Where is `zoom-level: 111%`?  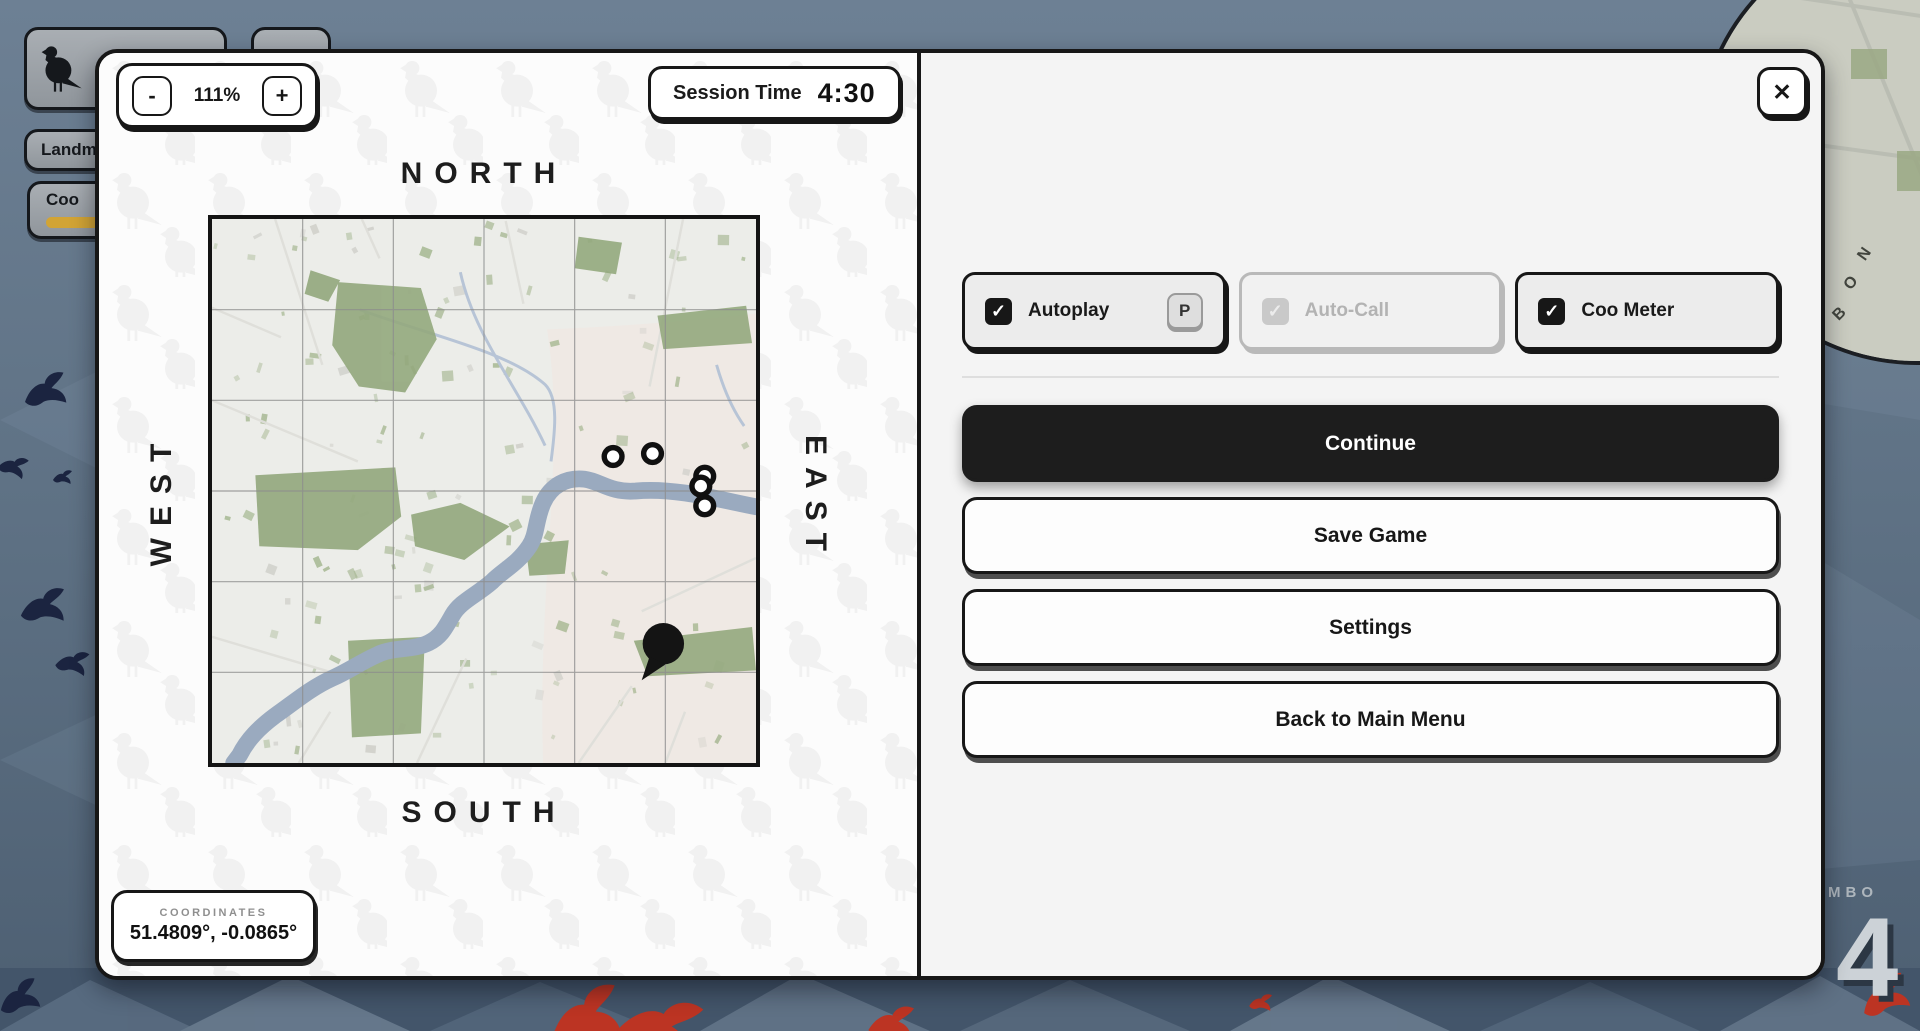
zoom-level: 111% is located at coordinates (217, 95).